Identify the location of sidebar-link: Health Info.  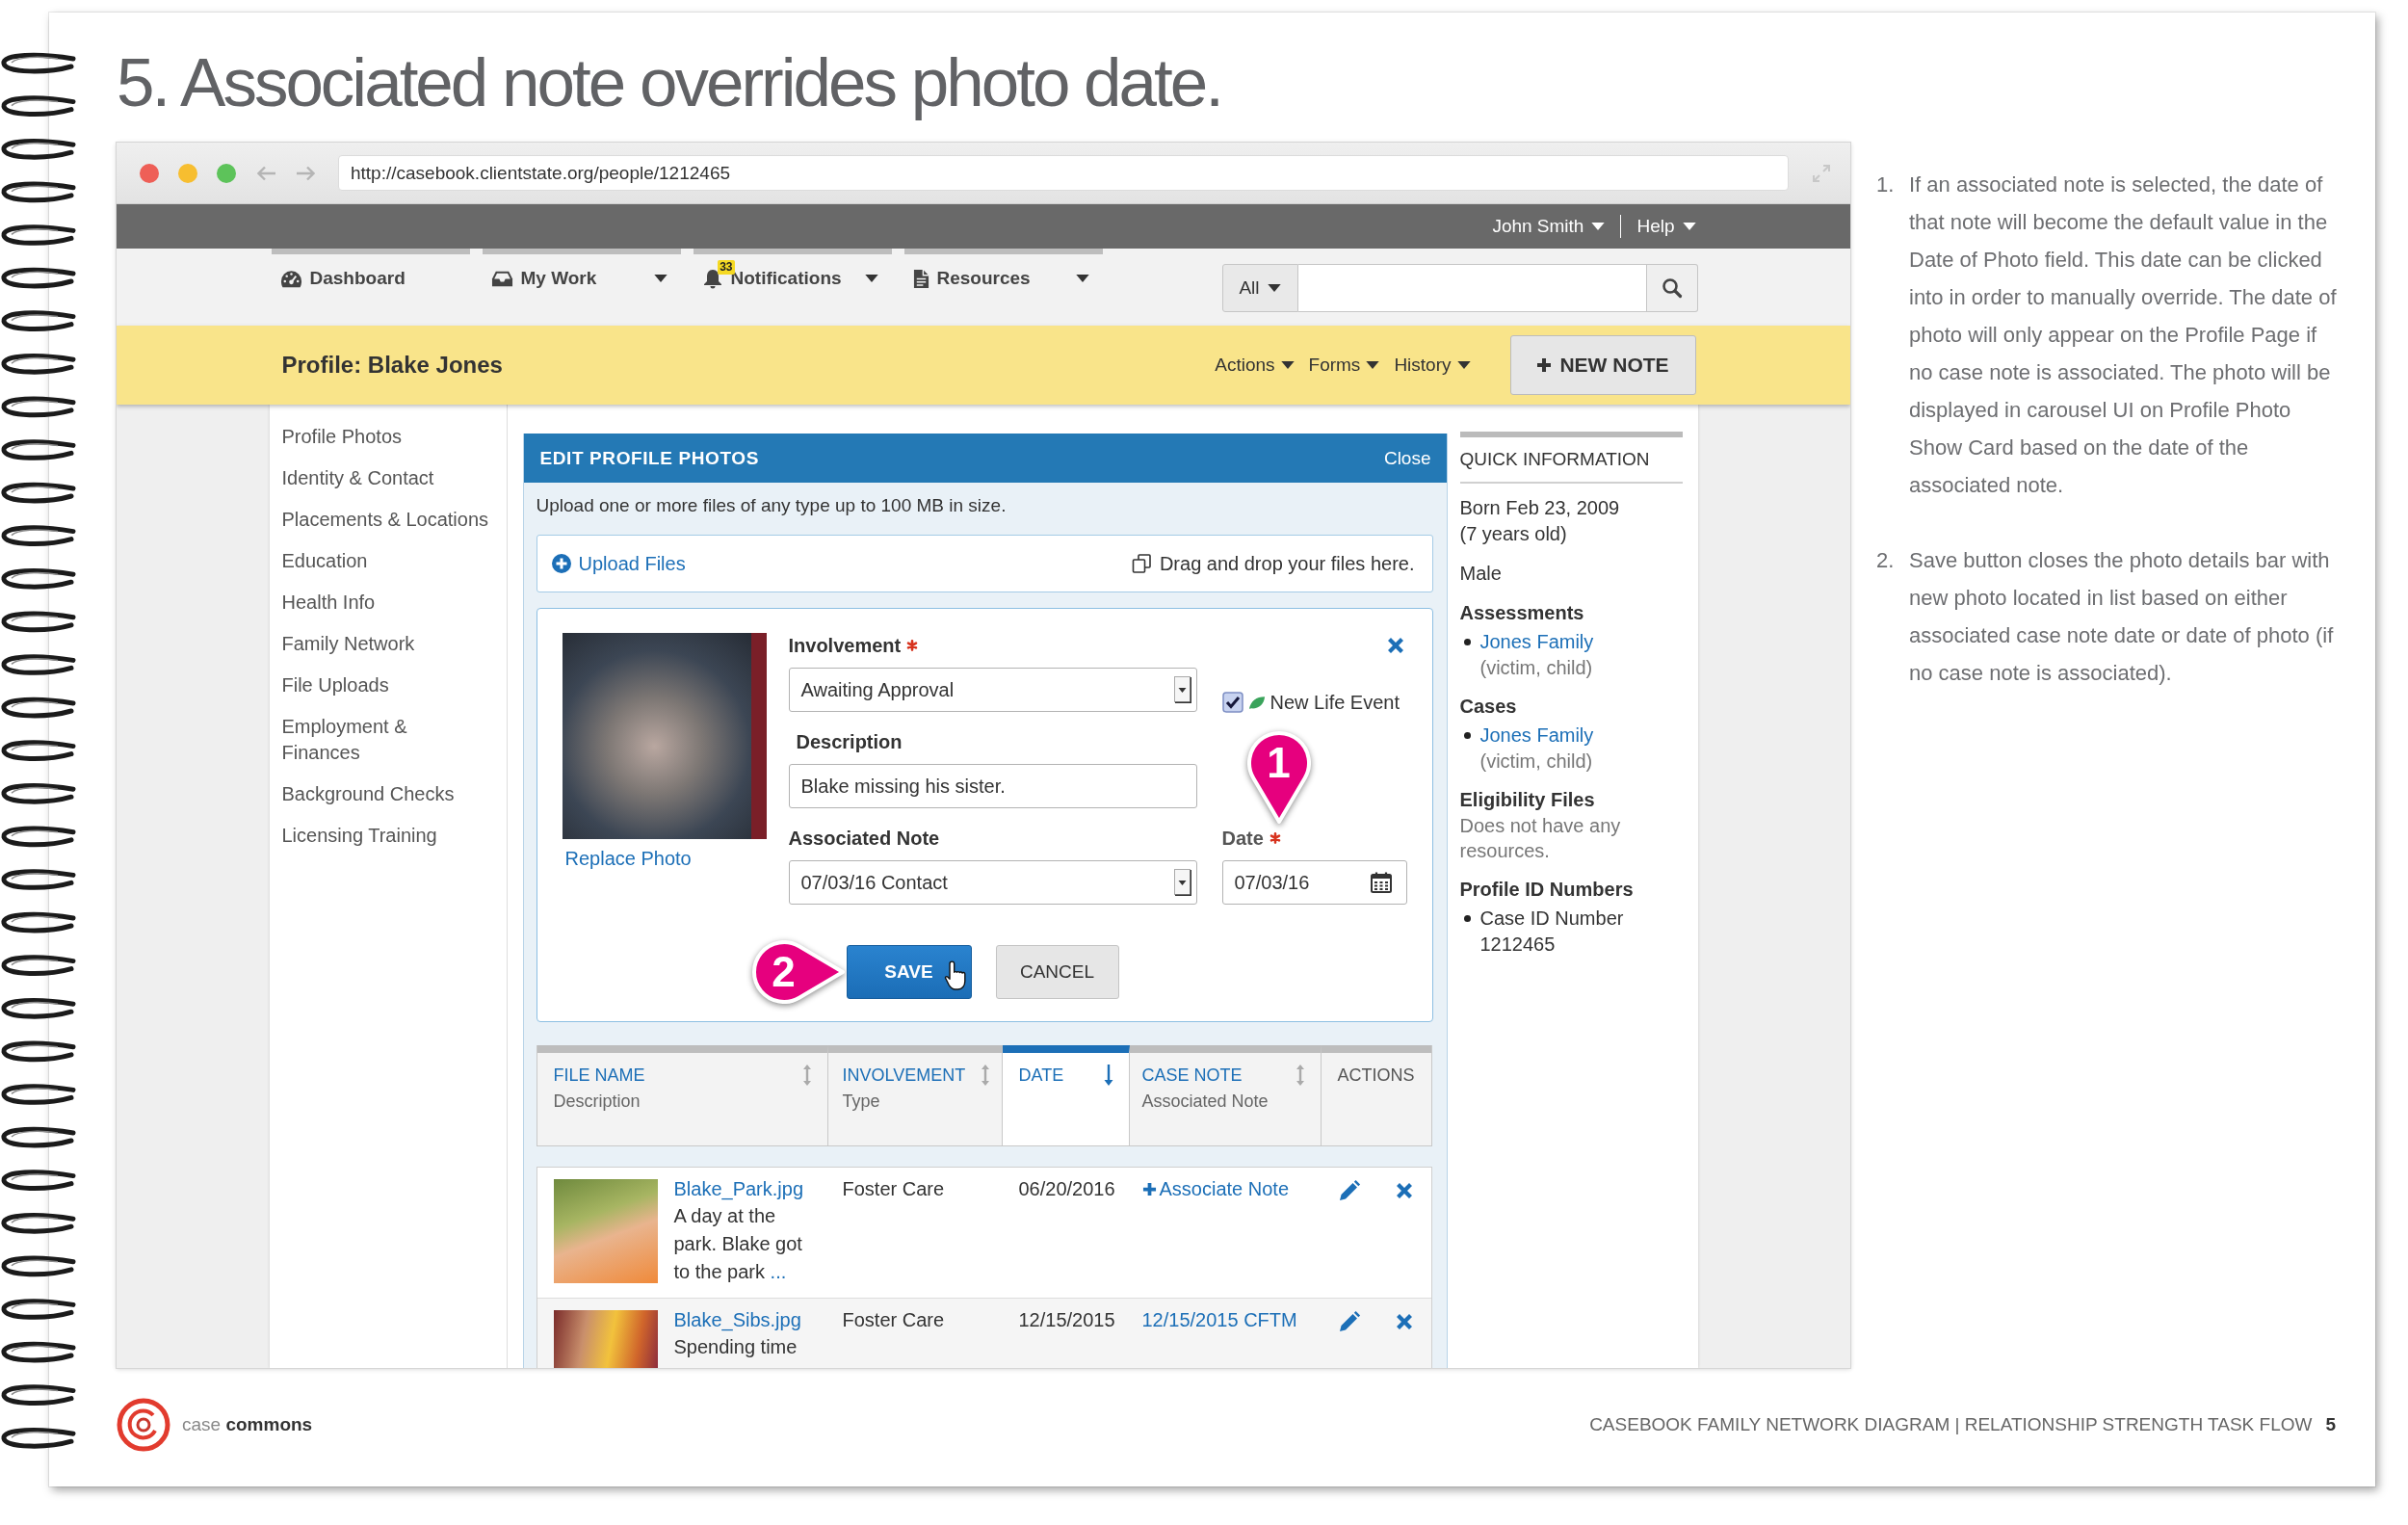
(328, 603).